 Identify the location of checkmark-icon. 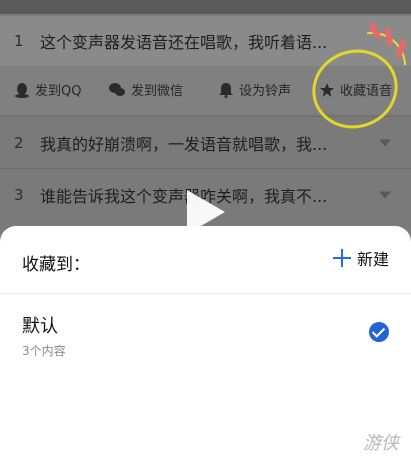
(379, 332).